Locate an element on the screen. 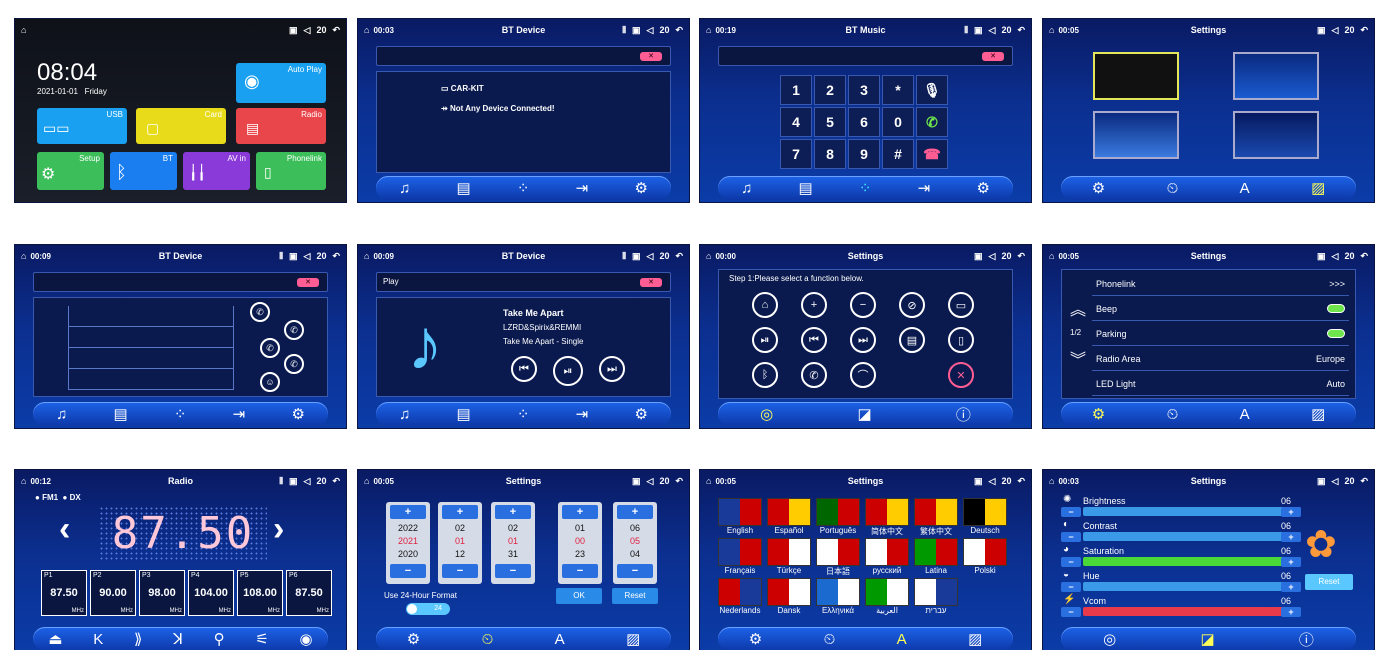 The width and height of the screenshot is (1388, 650). missed-call-icon: ✆ is located at coordinates (294, 364).